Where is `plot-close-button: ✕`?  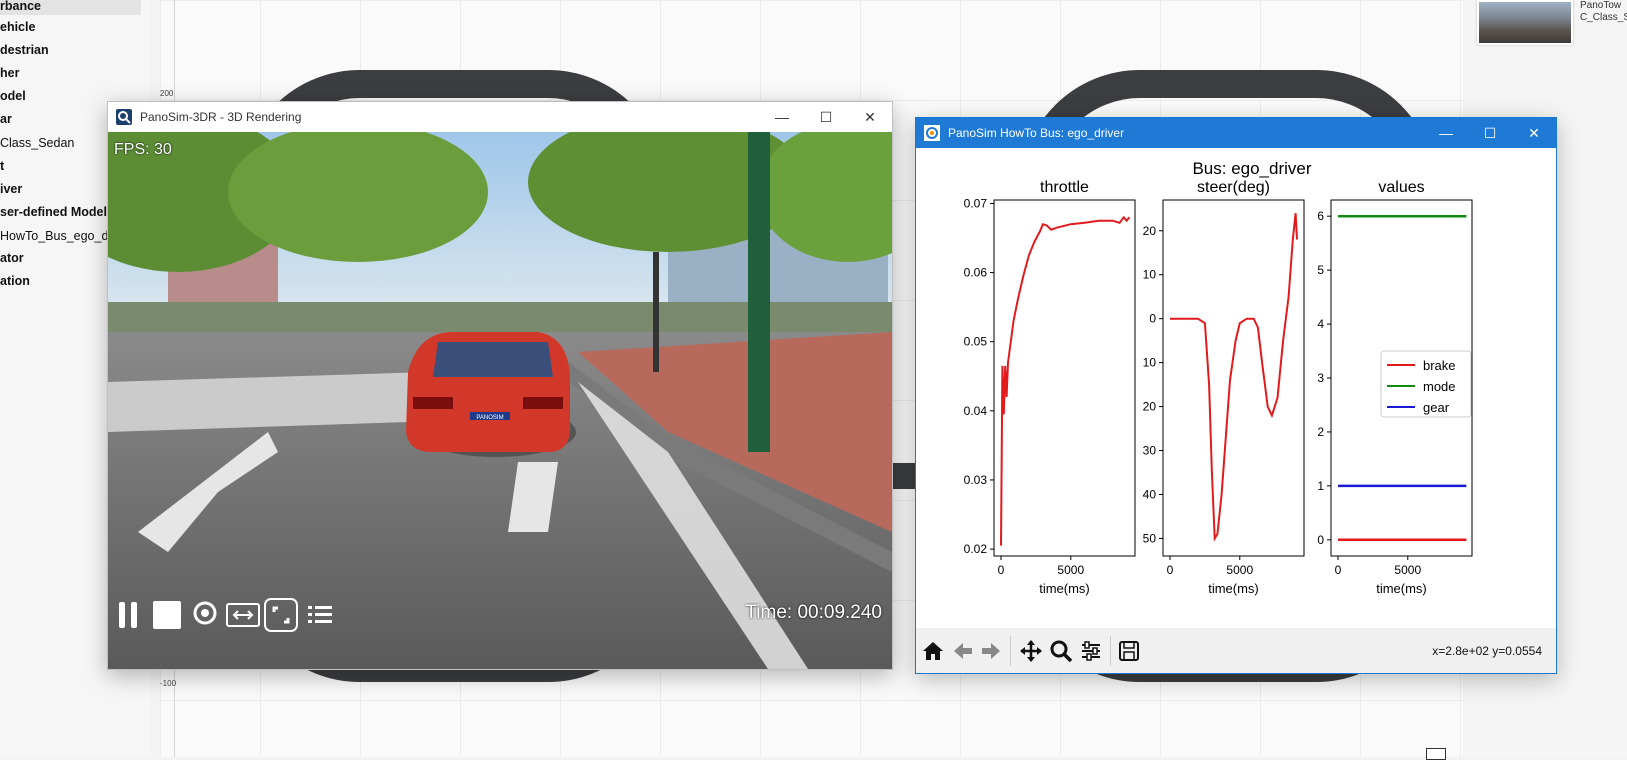
plot-close-button: ✕ is located at coordinates (1534, 133).